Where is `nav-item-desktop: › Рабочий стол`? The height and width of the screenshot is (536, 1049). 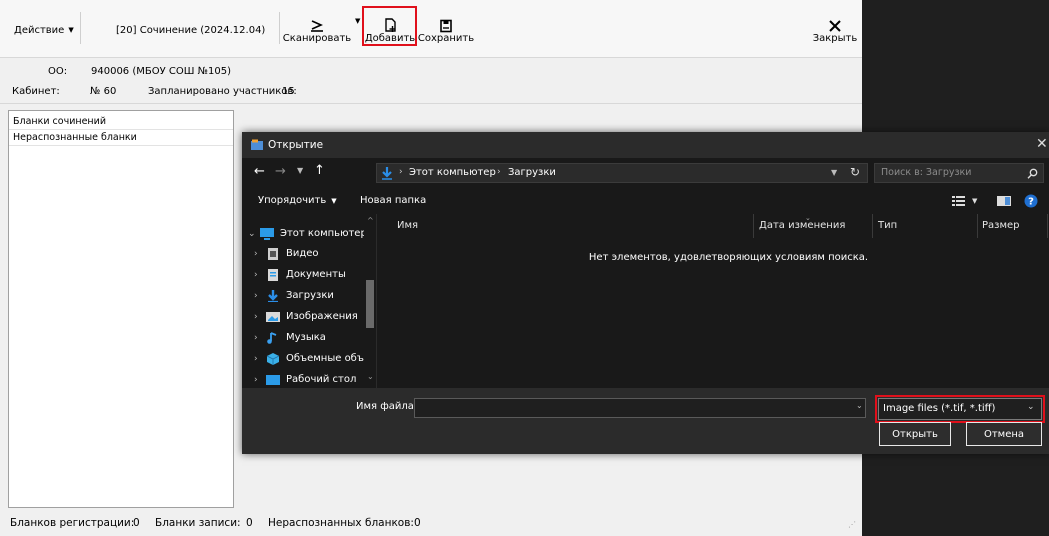 nav-item-desktop: › Рабочий стол is located at coordinates (305, 380).